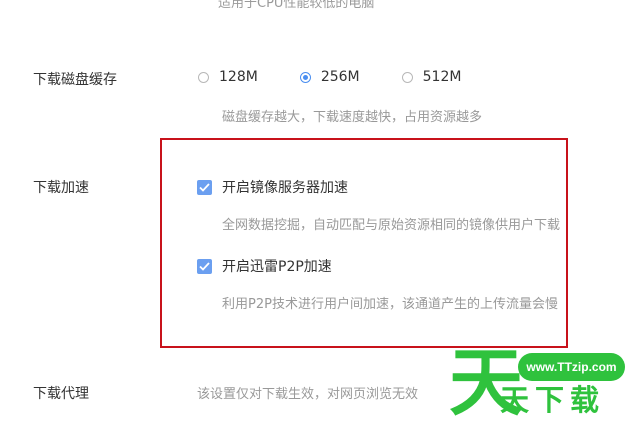 The height and width of the screenshot is (426, 627). What do you see at coordinates (238, 77) in the screenshot?
I see `radio-label-128m: 128M` at bounding box center [238, 77].